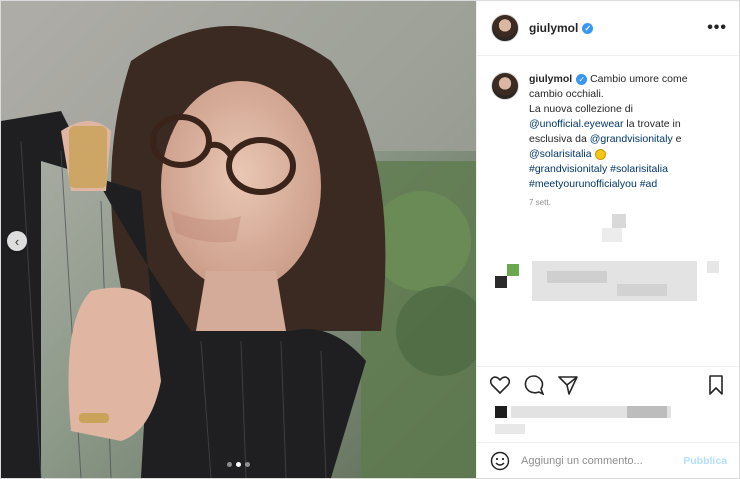  Describe the element at coordinates (677, 139) in the screenshot. I see `caption-line2-and: e` at that location.